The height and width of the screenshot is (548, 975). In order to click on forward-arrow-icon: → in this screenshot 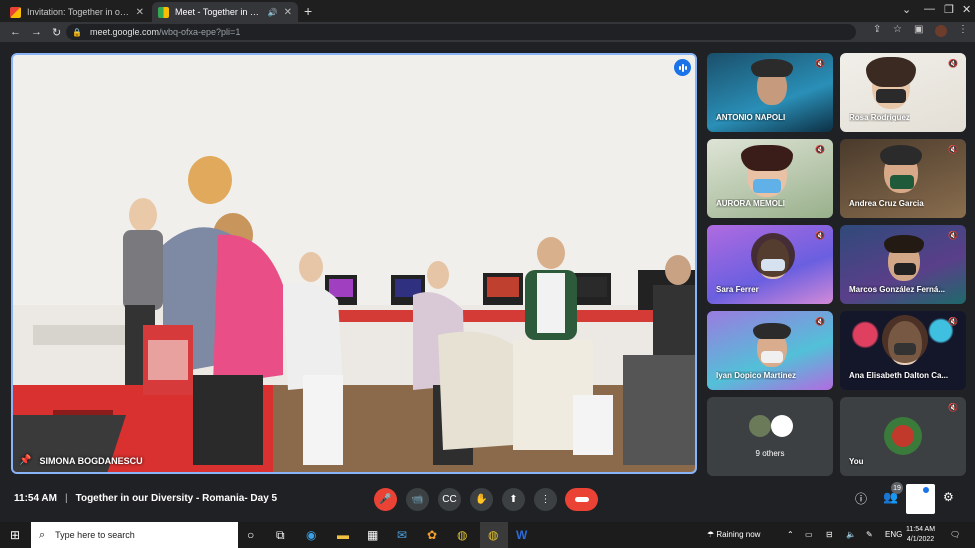, I will do `click(36, 32)`.